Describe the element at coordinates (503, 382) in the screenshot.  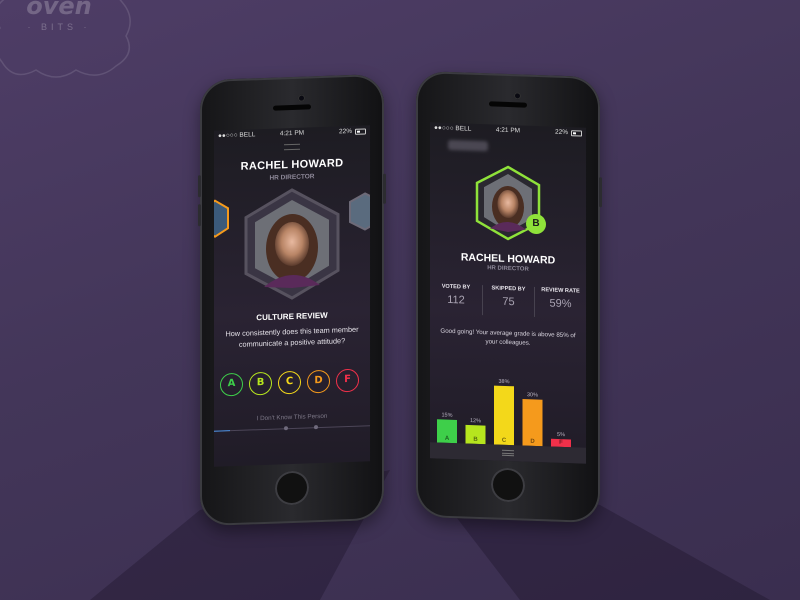
I see `bar-value-label: 38%` at that location.